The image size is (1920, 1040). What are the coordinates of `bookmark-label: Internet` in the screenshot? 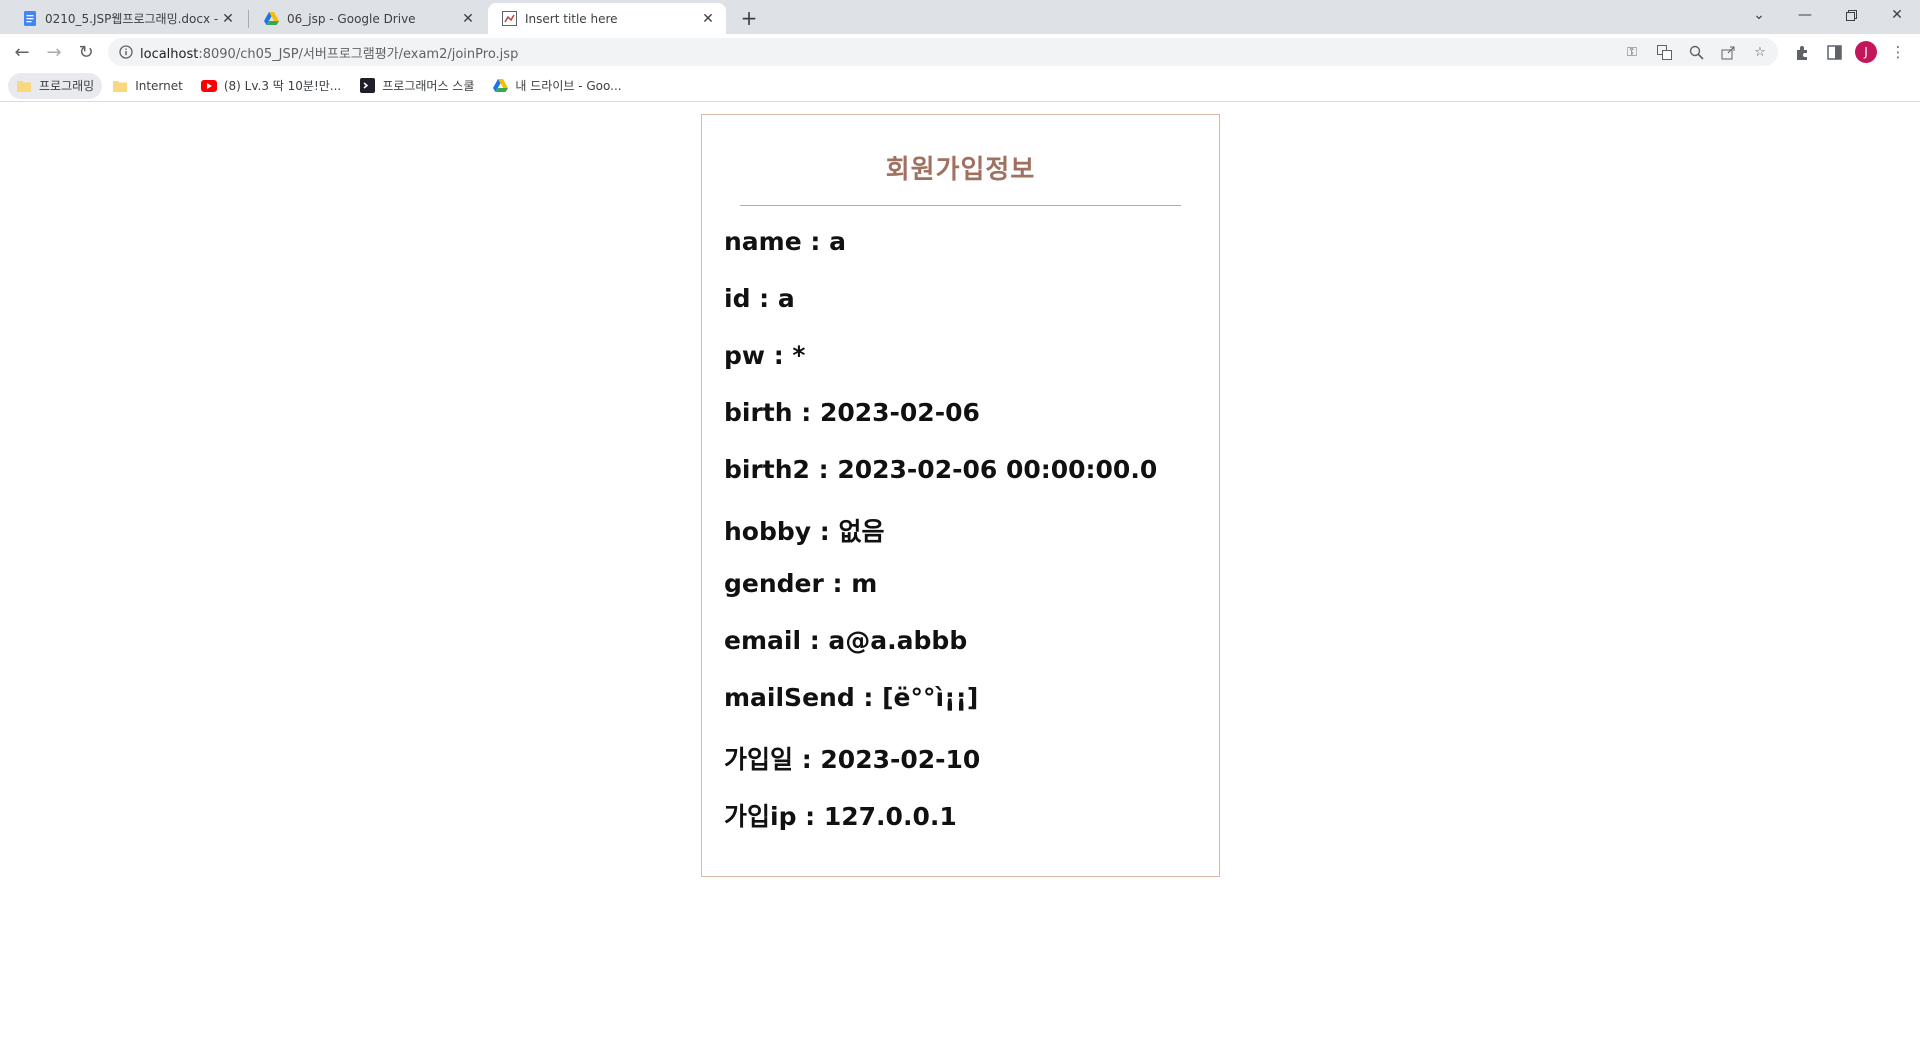 It's located at (159, 85).